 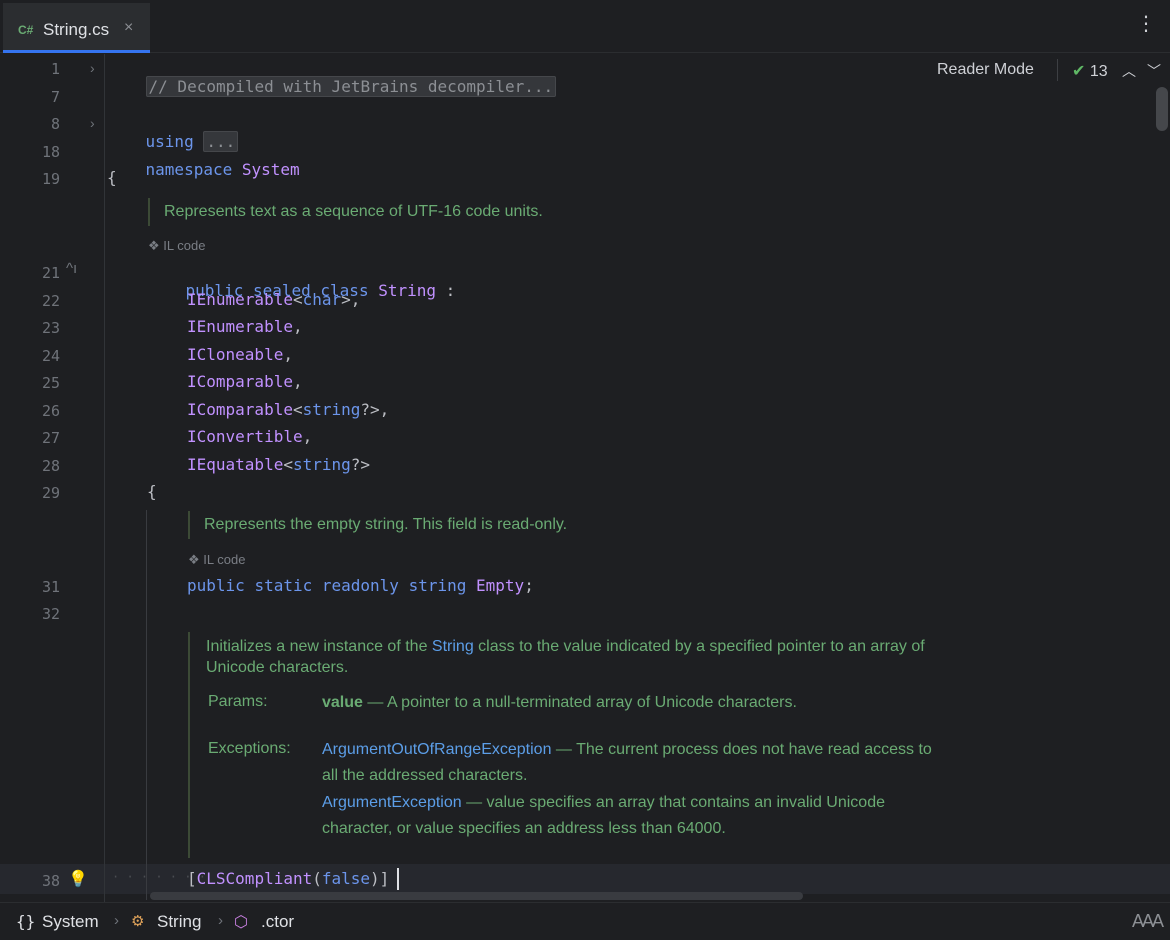 What do you see at coordinates (192, 878) in the screenshot?
I see `punct: [` at bounding box center [192, 878].